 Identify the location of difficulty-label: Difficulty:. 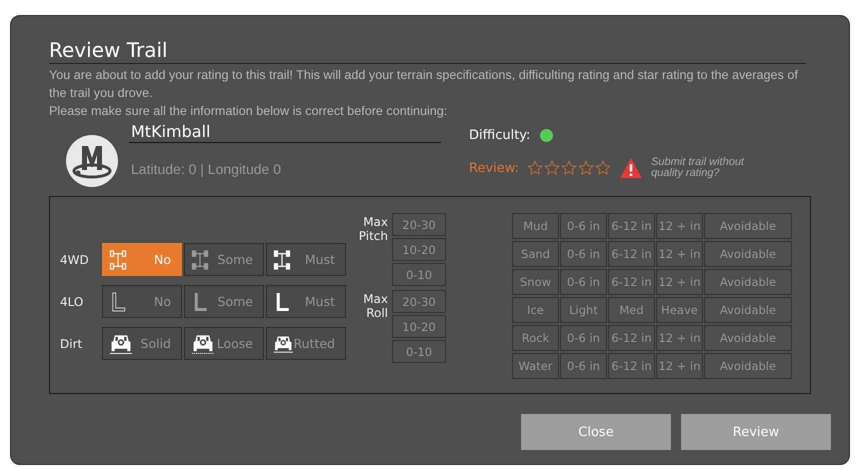
(499, 135).